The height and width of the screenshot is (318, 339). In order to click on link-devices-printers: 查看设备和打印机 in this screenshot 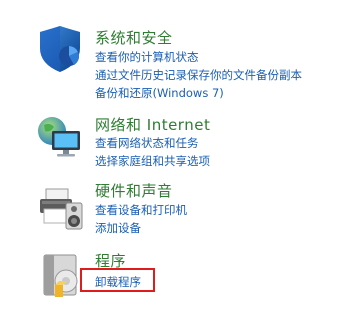, I will do `click(141, 210)`.